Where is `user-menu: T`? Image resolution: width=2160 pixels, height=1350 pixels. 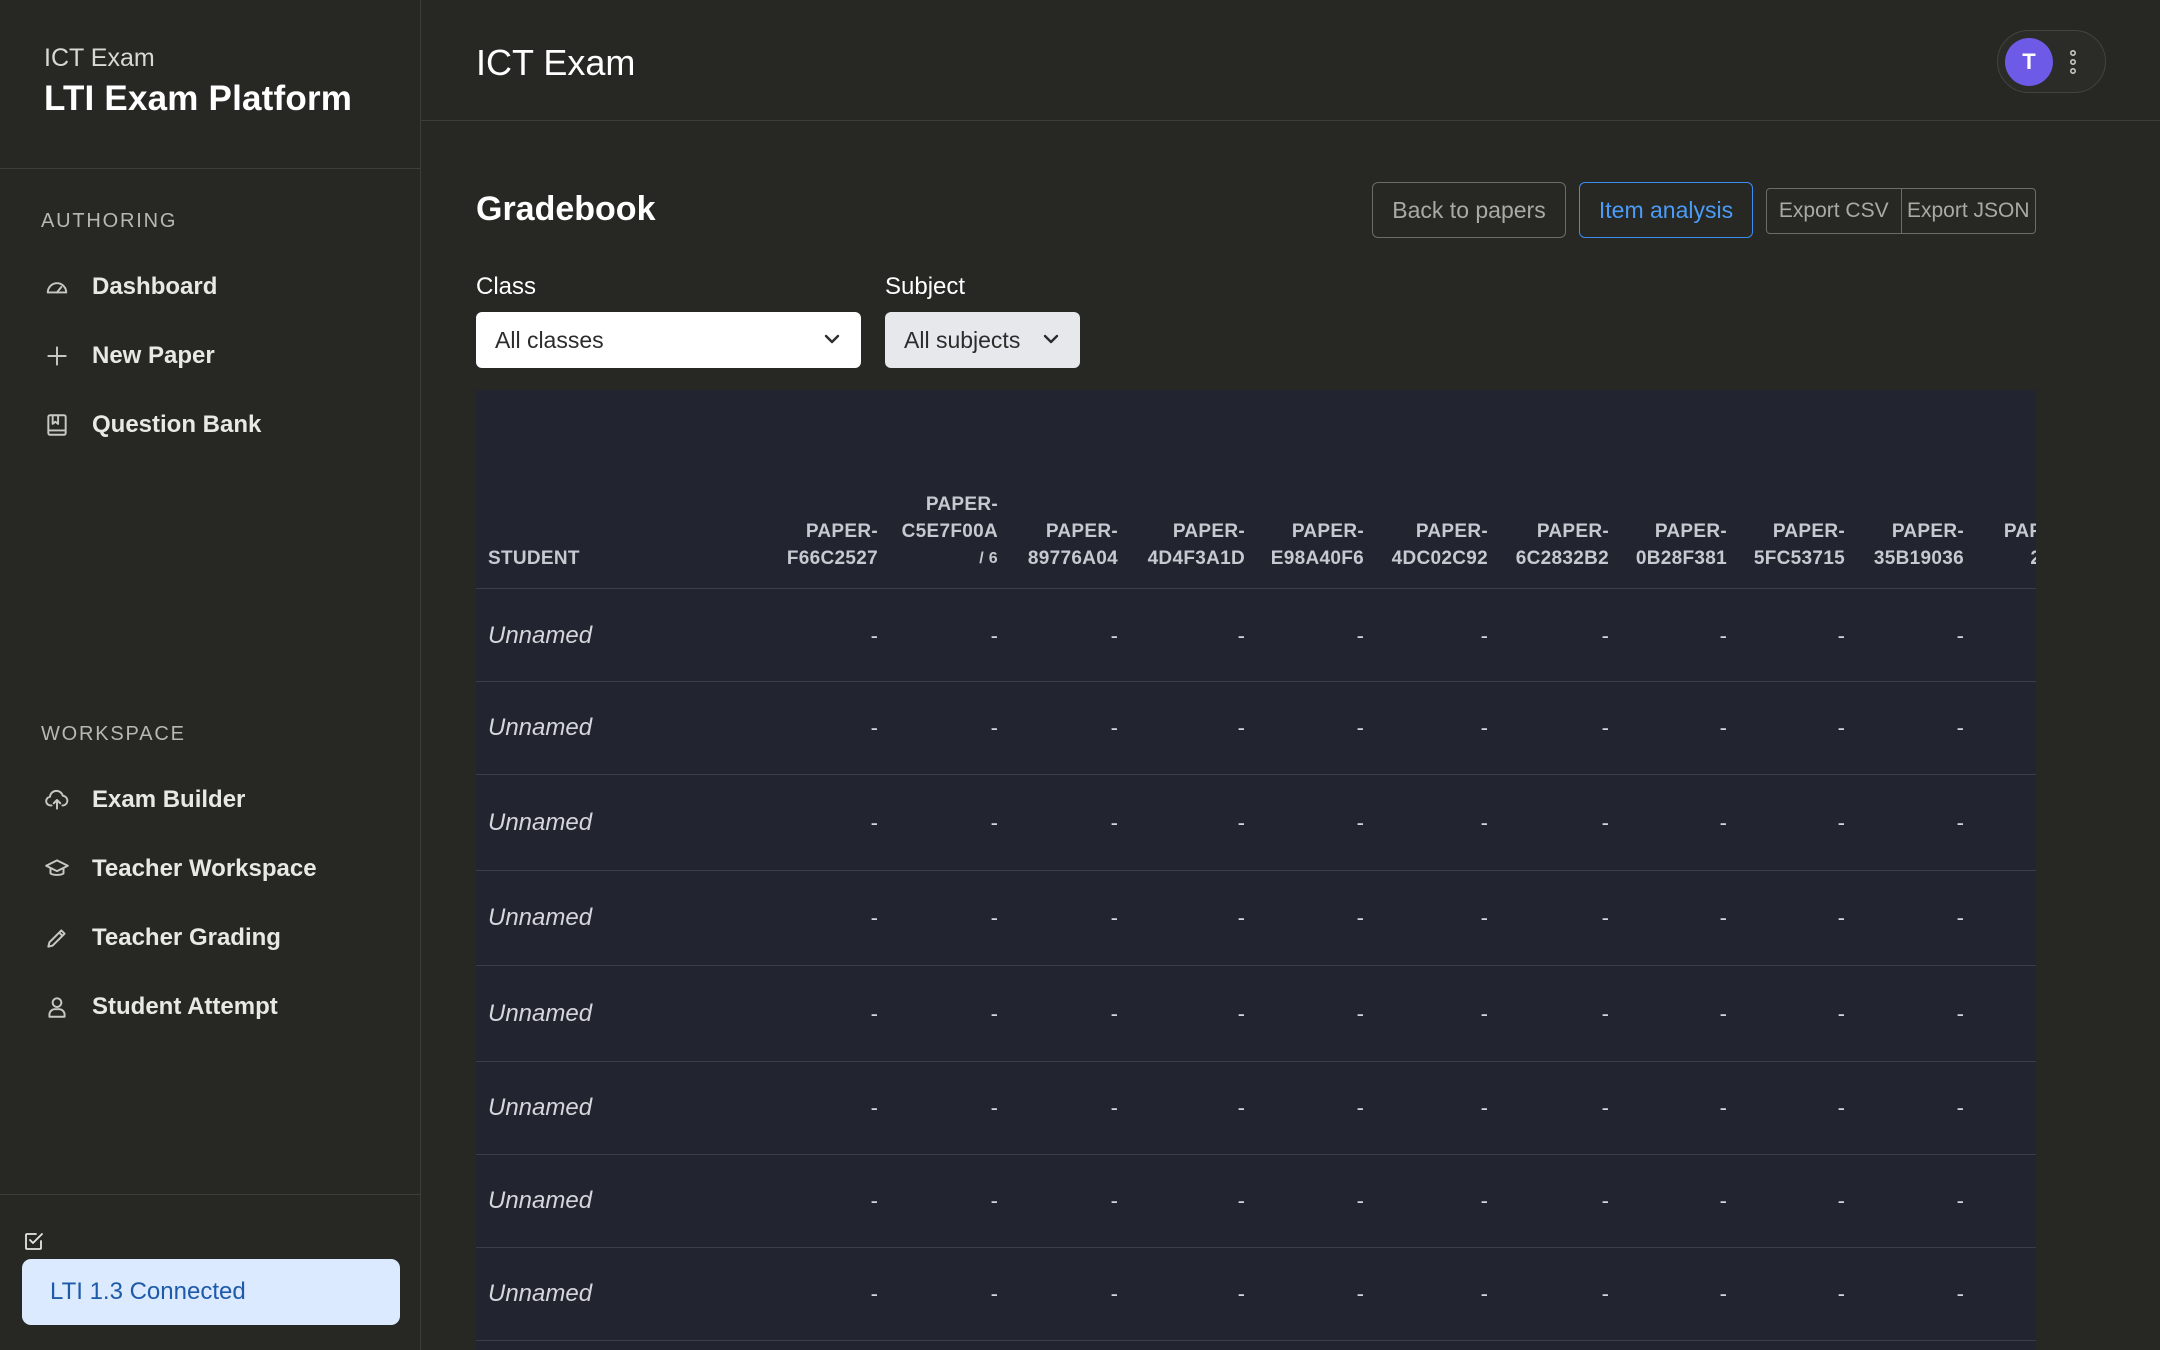
user-menu: T is located at coordinates (2051, 61).